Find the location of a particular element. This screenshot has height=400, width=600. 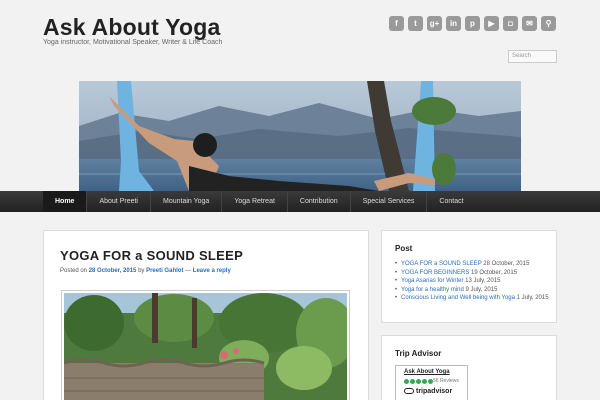

recent-post-link: Yoga Asanas for Winter is located at coordinates (432, 281).